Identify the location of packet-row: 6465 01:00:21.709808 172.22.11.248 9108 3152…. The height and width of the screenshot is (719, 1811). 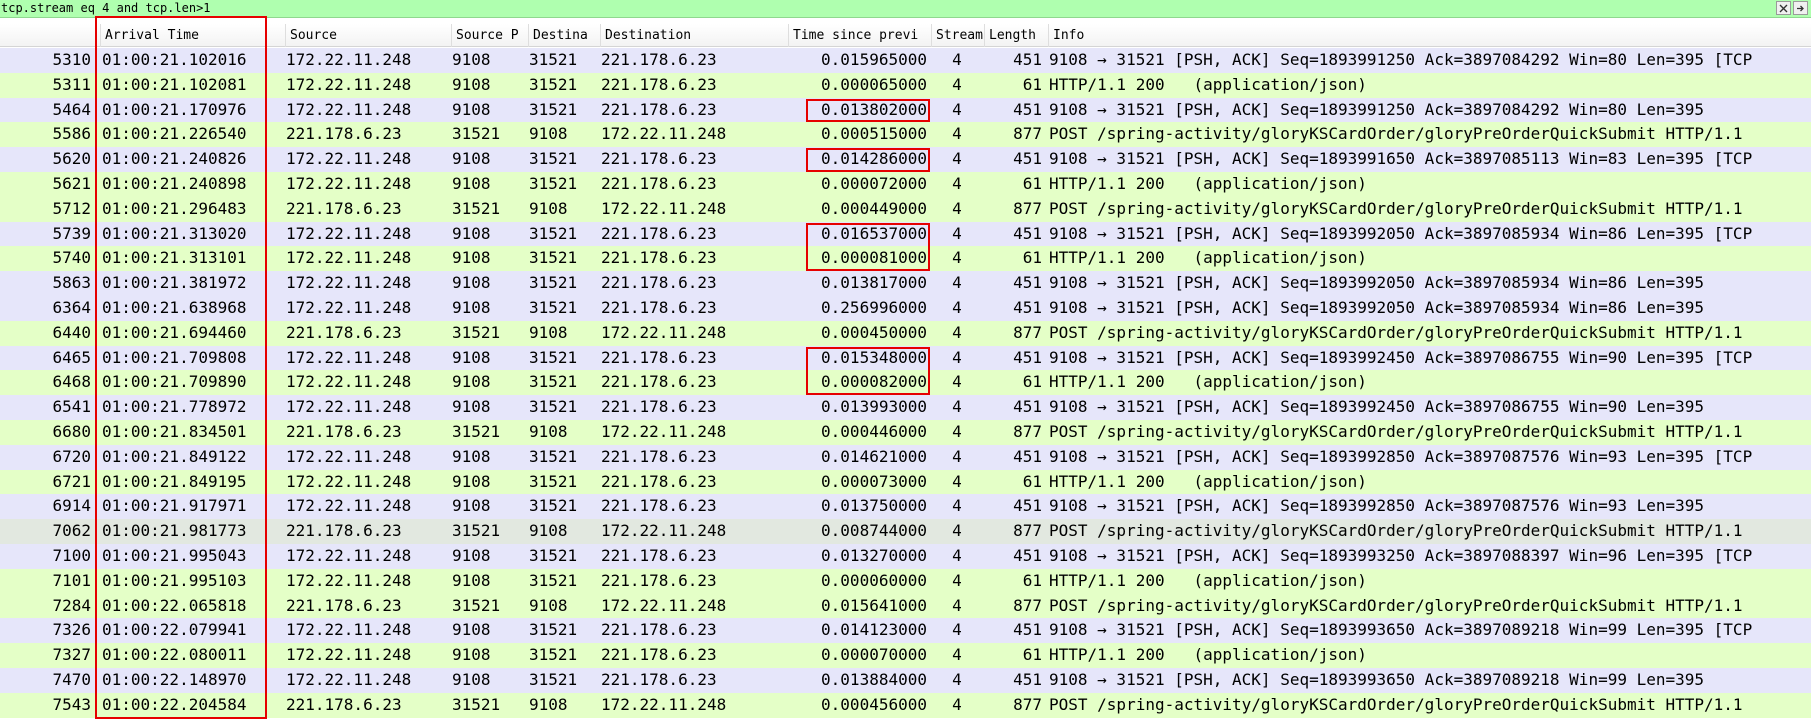
(905, 358).